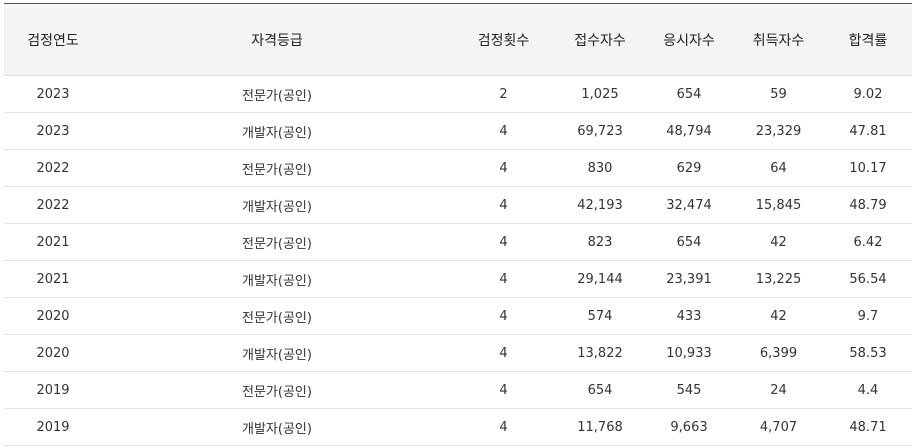  I want to click on cell-pass-rate: 48.71, so click(868, 427).